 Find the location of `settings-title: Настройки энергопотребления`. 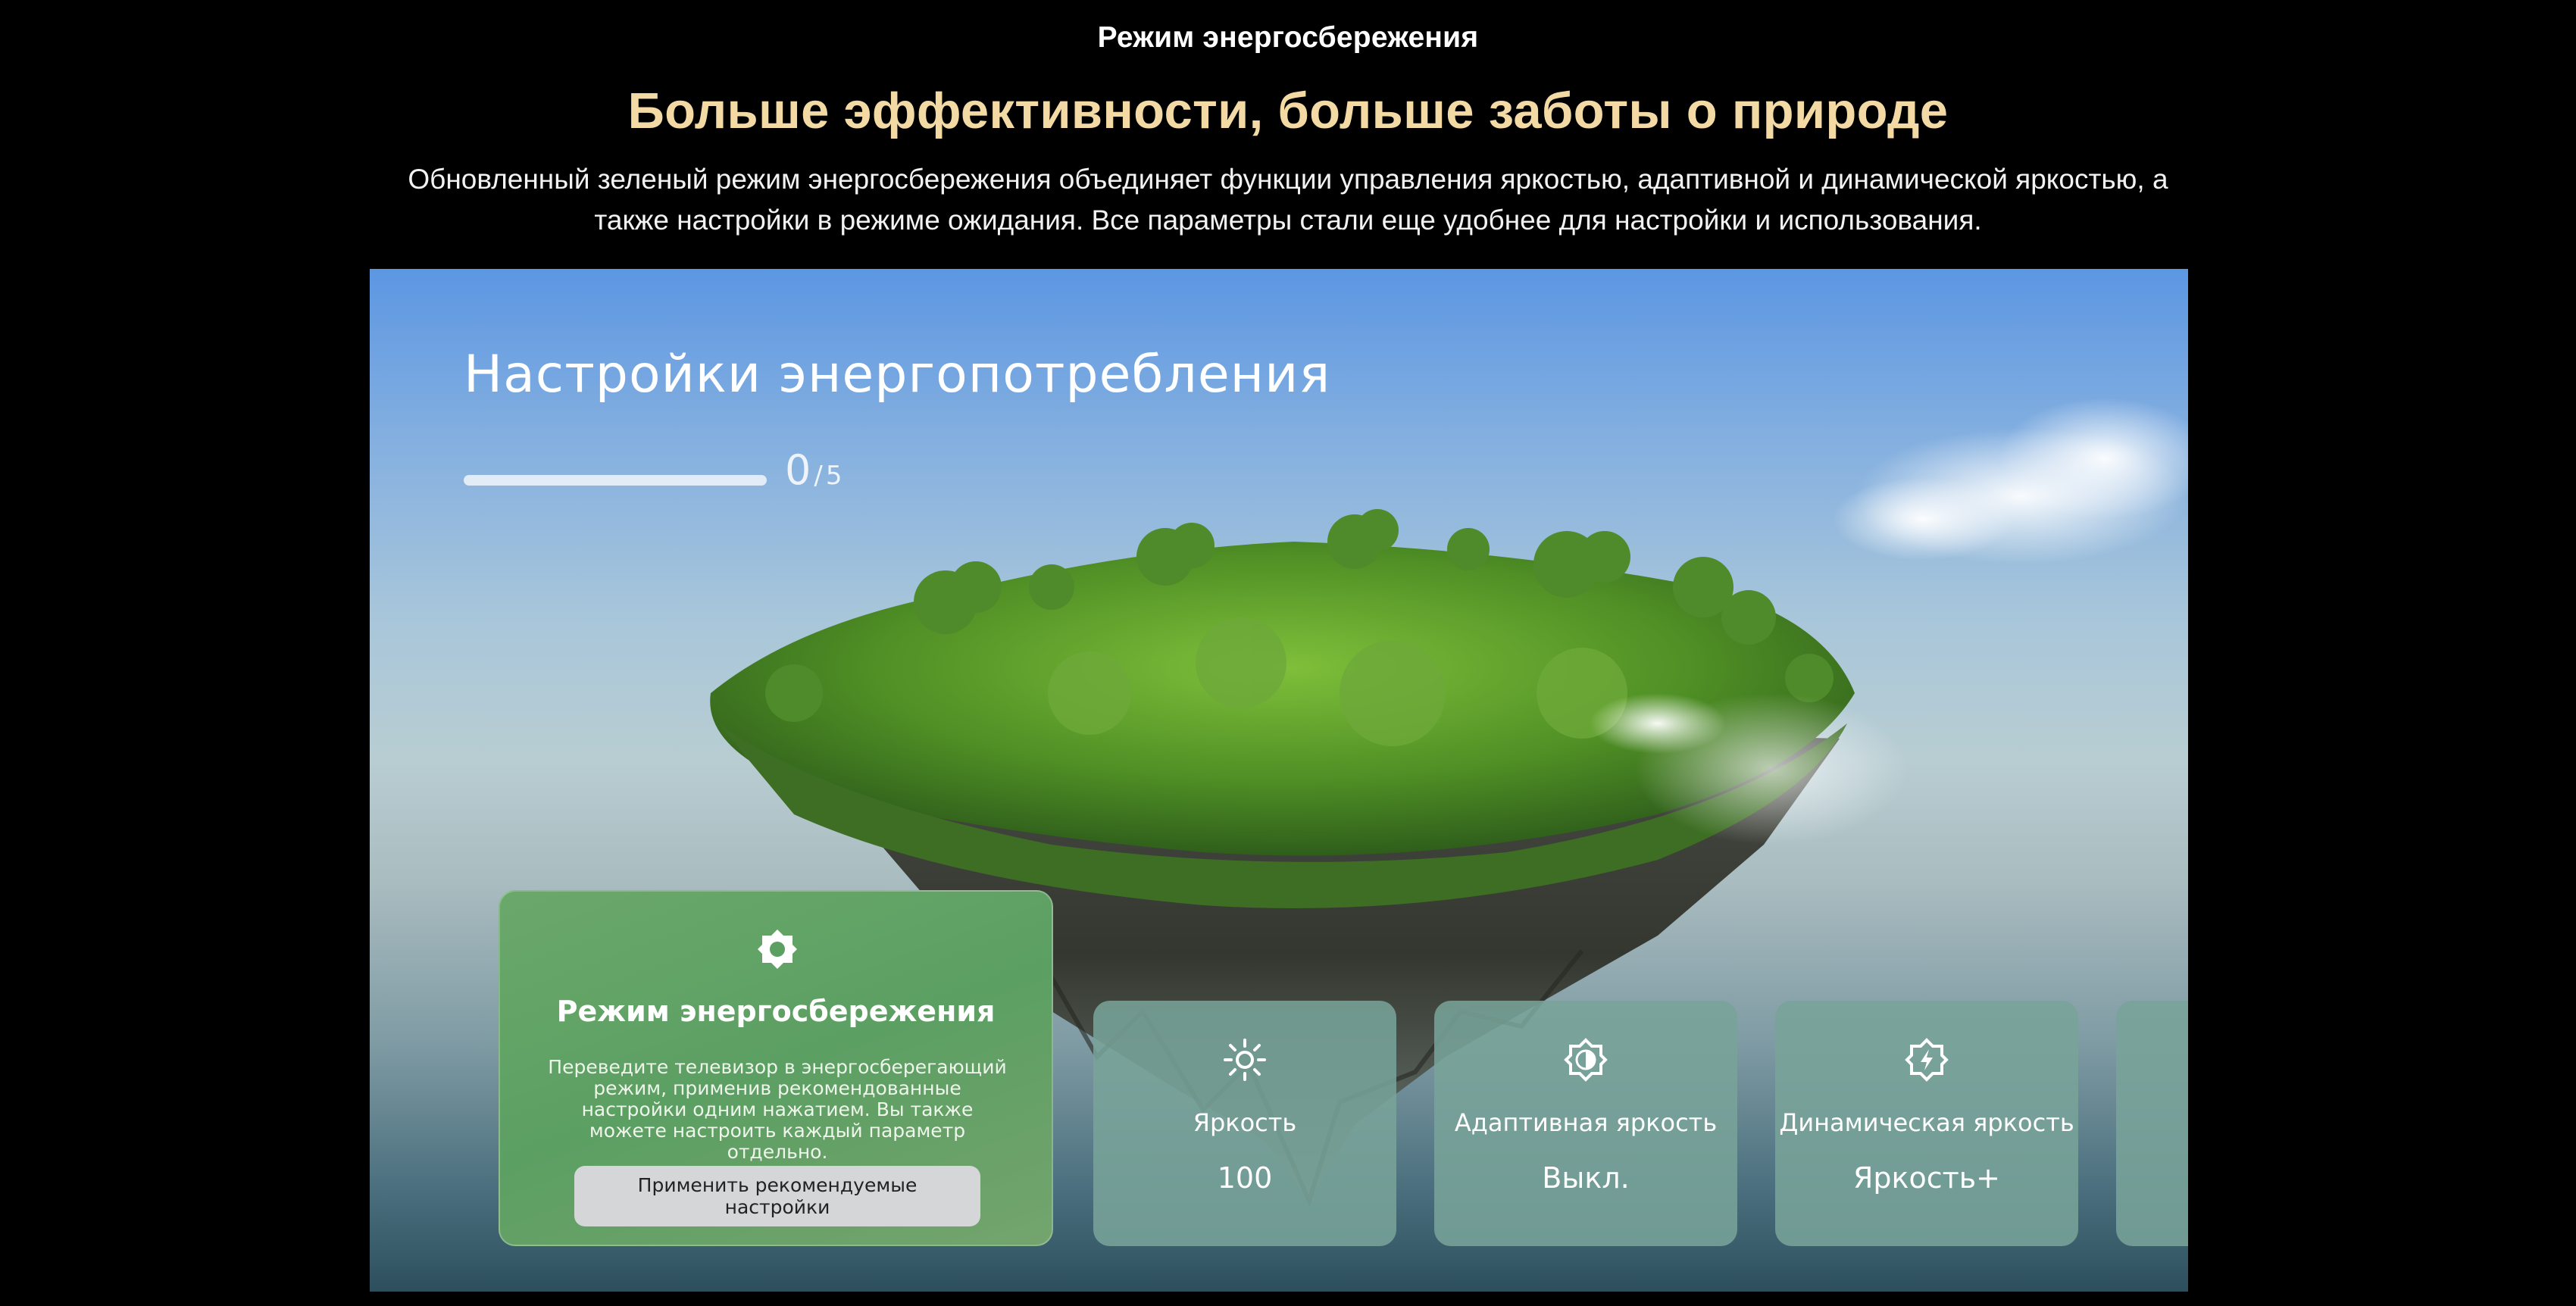

settings-title: Настройки энергопотребления is located at coordinates (897, 375).